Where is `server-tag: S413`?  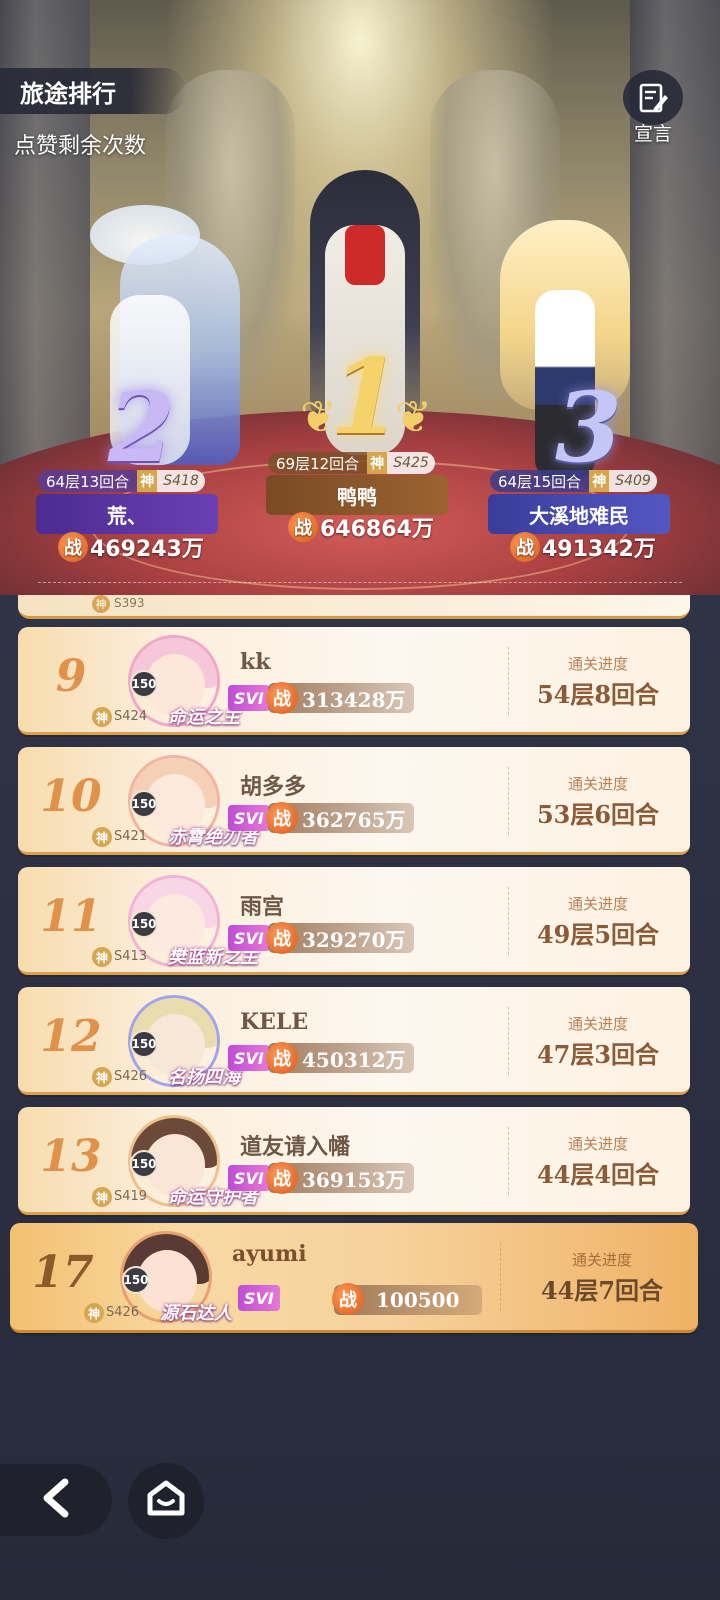
server-tag: S413 is located at coordinates (131, 956).